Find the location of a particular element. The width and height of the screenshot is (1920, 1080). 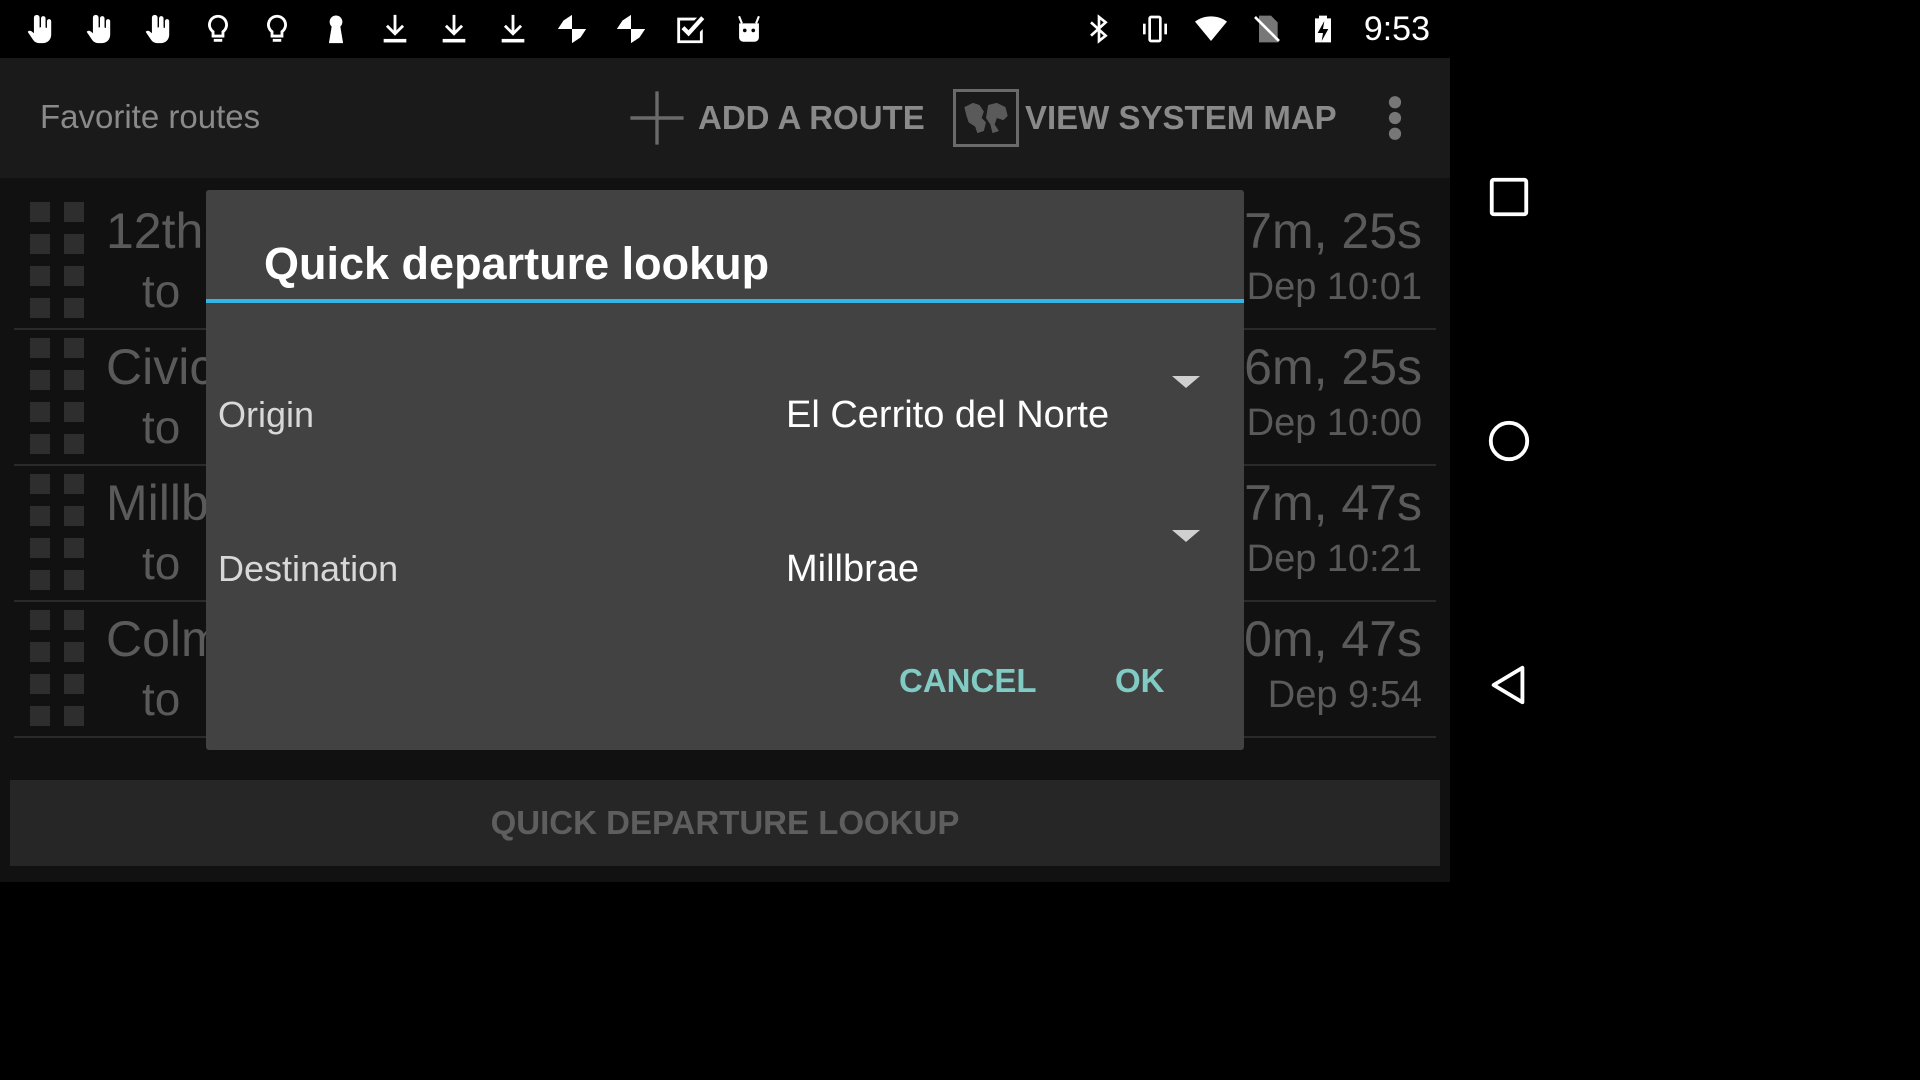

more-vert-icon is located at coordinates (1395, 118).